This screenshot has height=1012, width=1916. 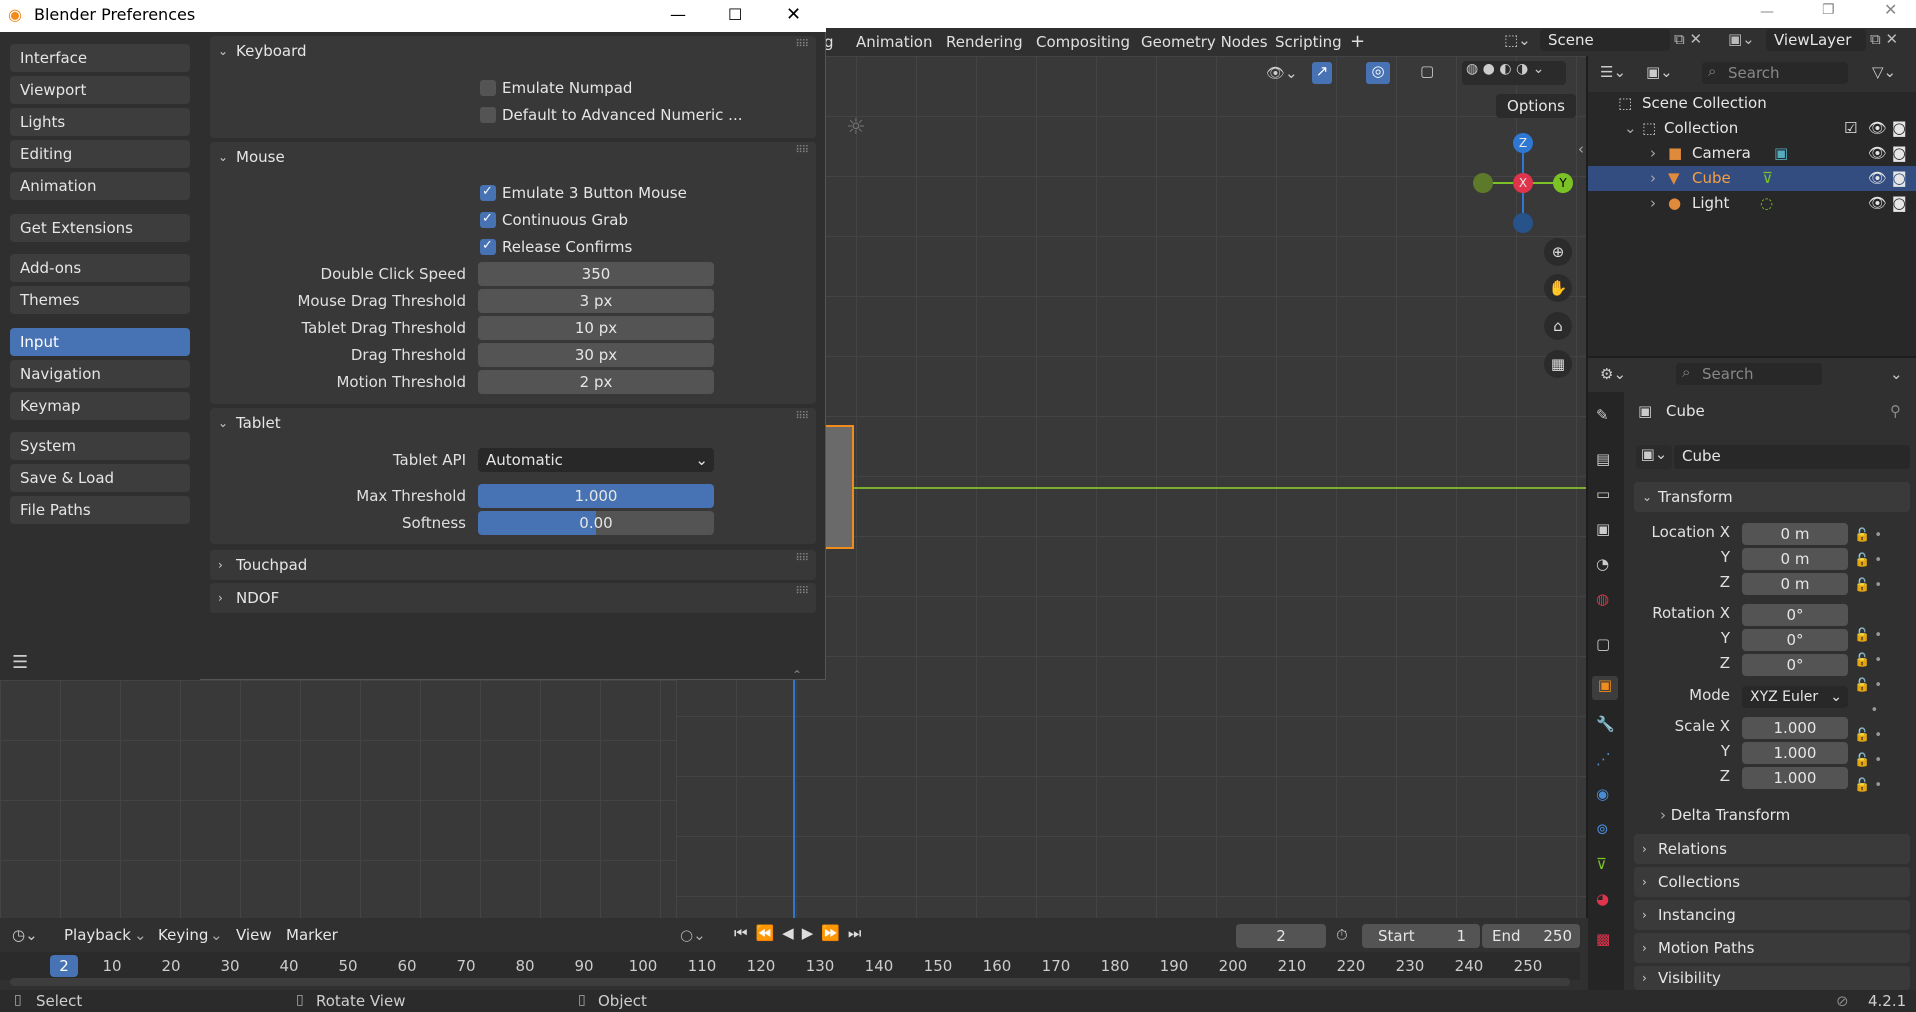 I want to click on ndof-section-header: › NDOF ⠿⠿, so click(x=513, y=598).